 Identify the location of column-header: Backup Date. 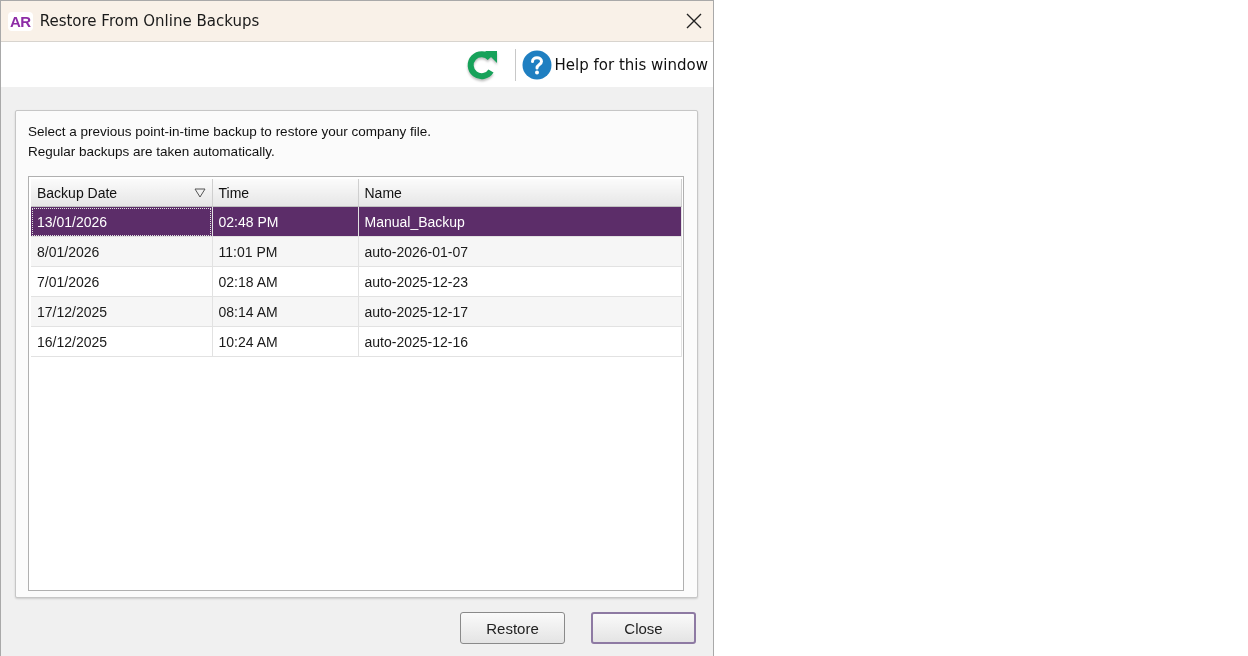
(121, 193).